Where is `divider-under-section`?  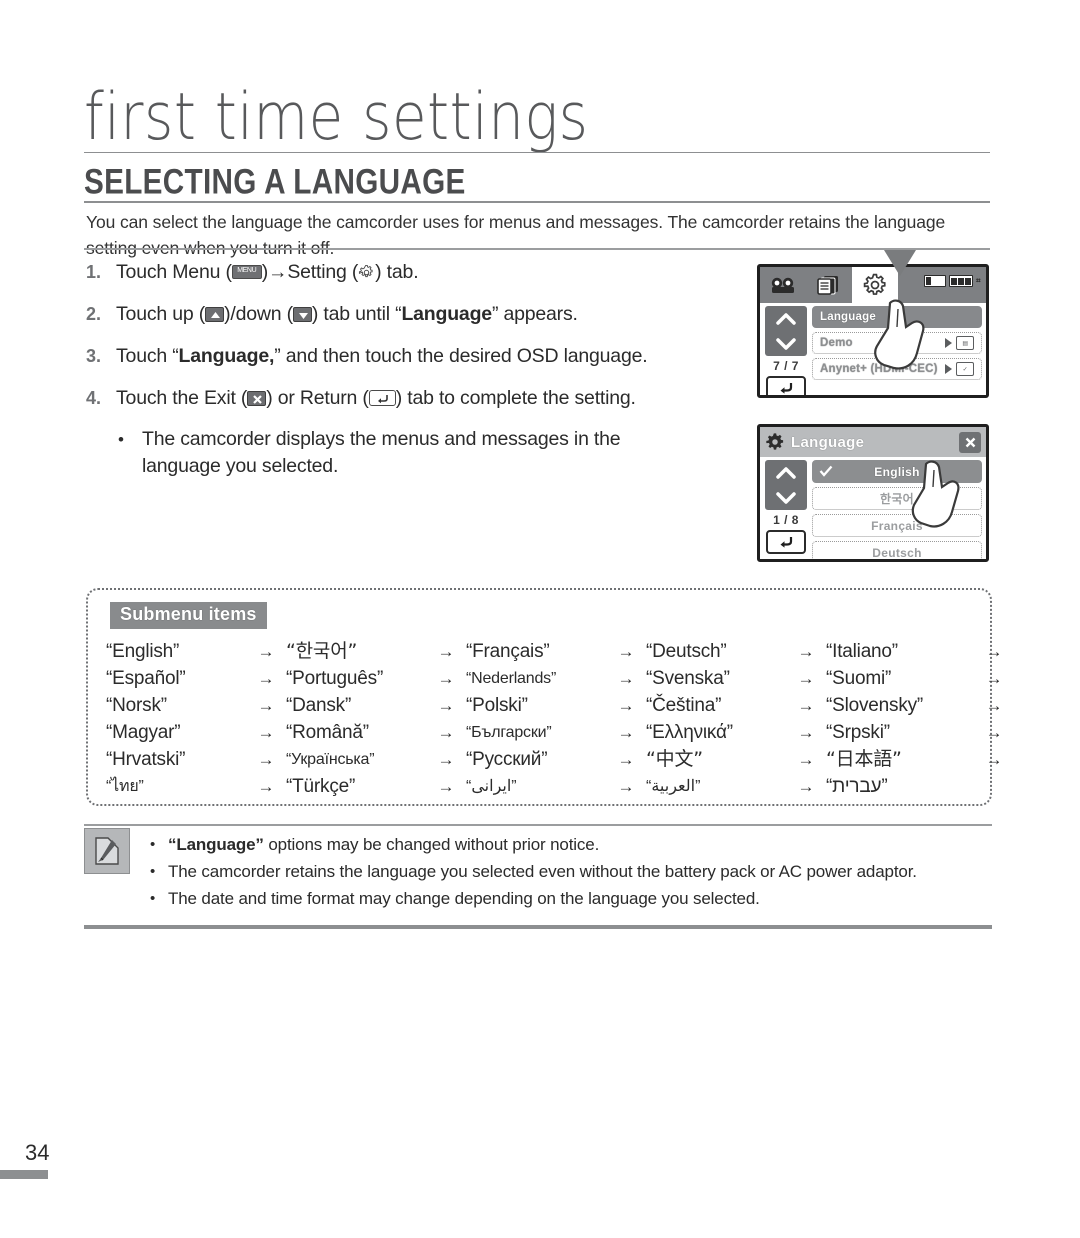 divider-under-section is located at coordinates (537, 202).